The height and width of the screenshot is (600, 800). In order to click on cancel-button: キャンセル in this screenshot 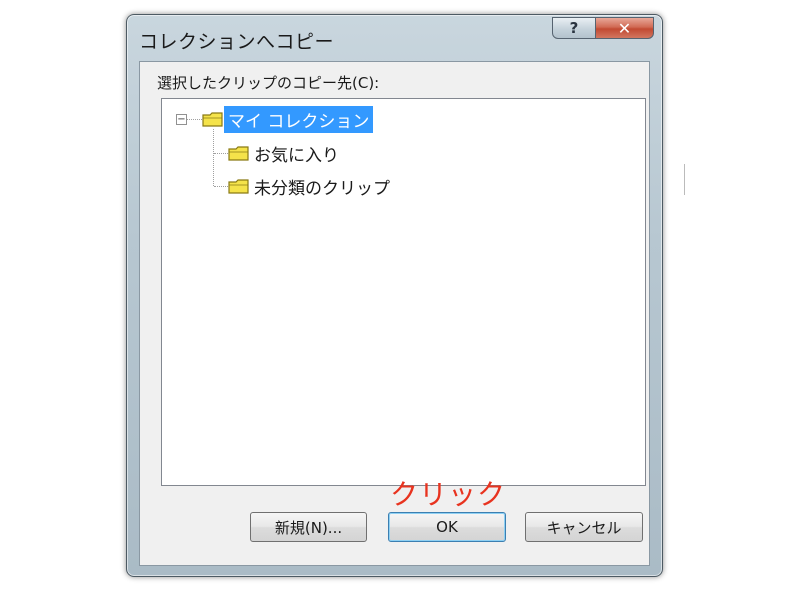, I will do `click(584, 527)`.